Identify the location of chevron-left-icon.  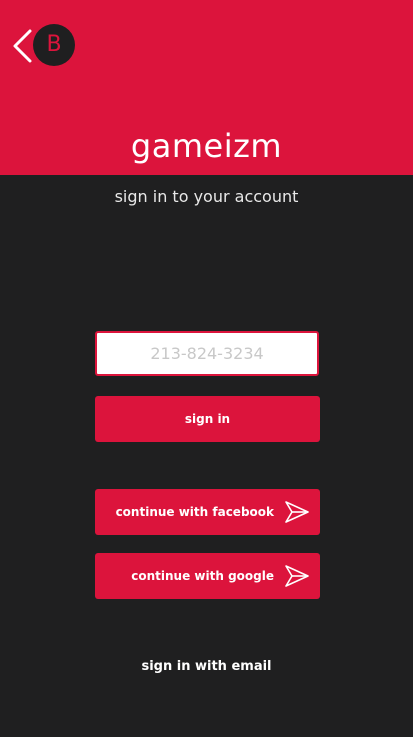
(22, 46).